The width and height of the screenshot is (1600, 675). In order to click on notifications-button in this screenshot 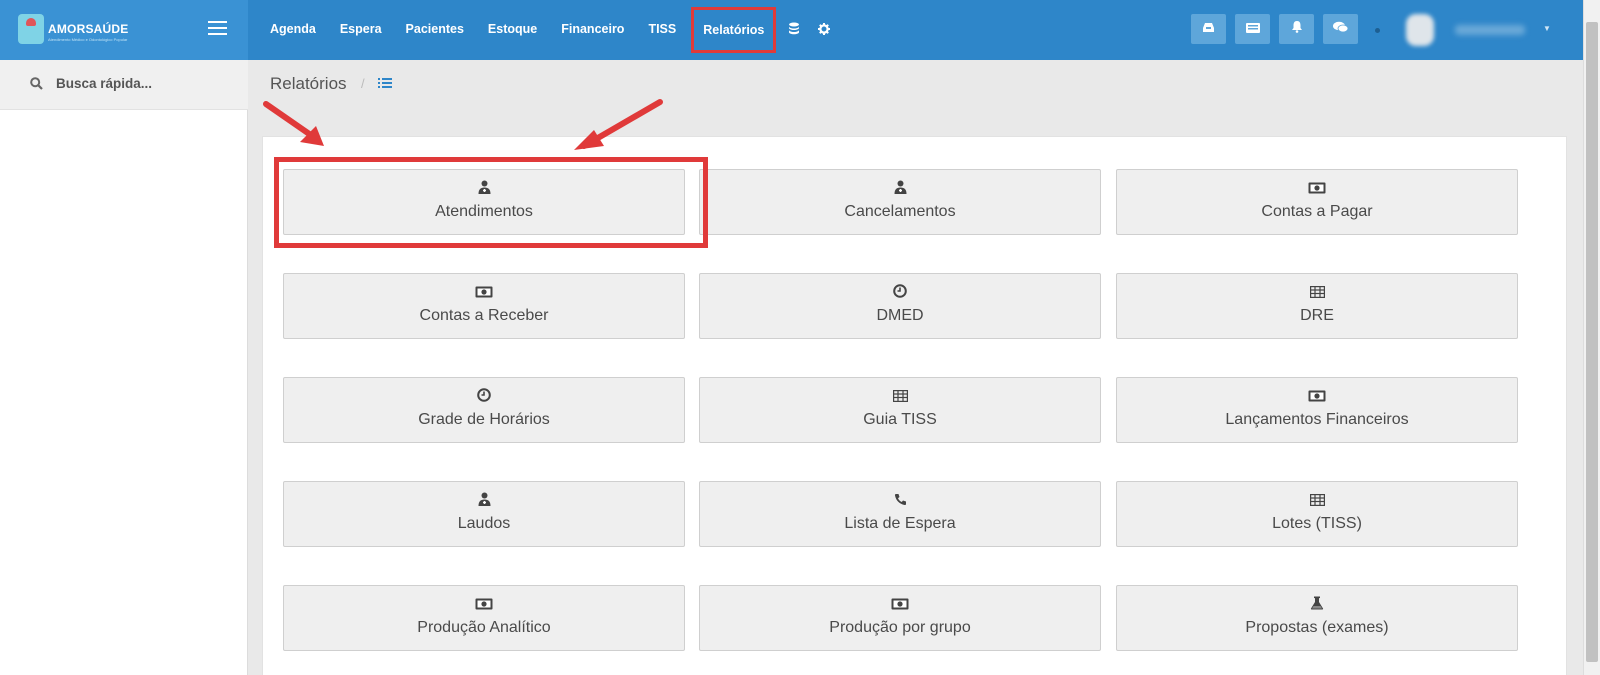, I will do `click(1296, 29)`.